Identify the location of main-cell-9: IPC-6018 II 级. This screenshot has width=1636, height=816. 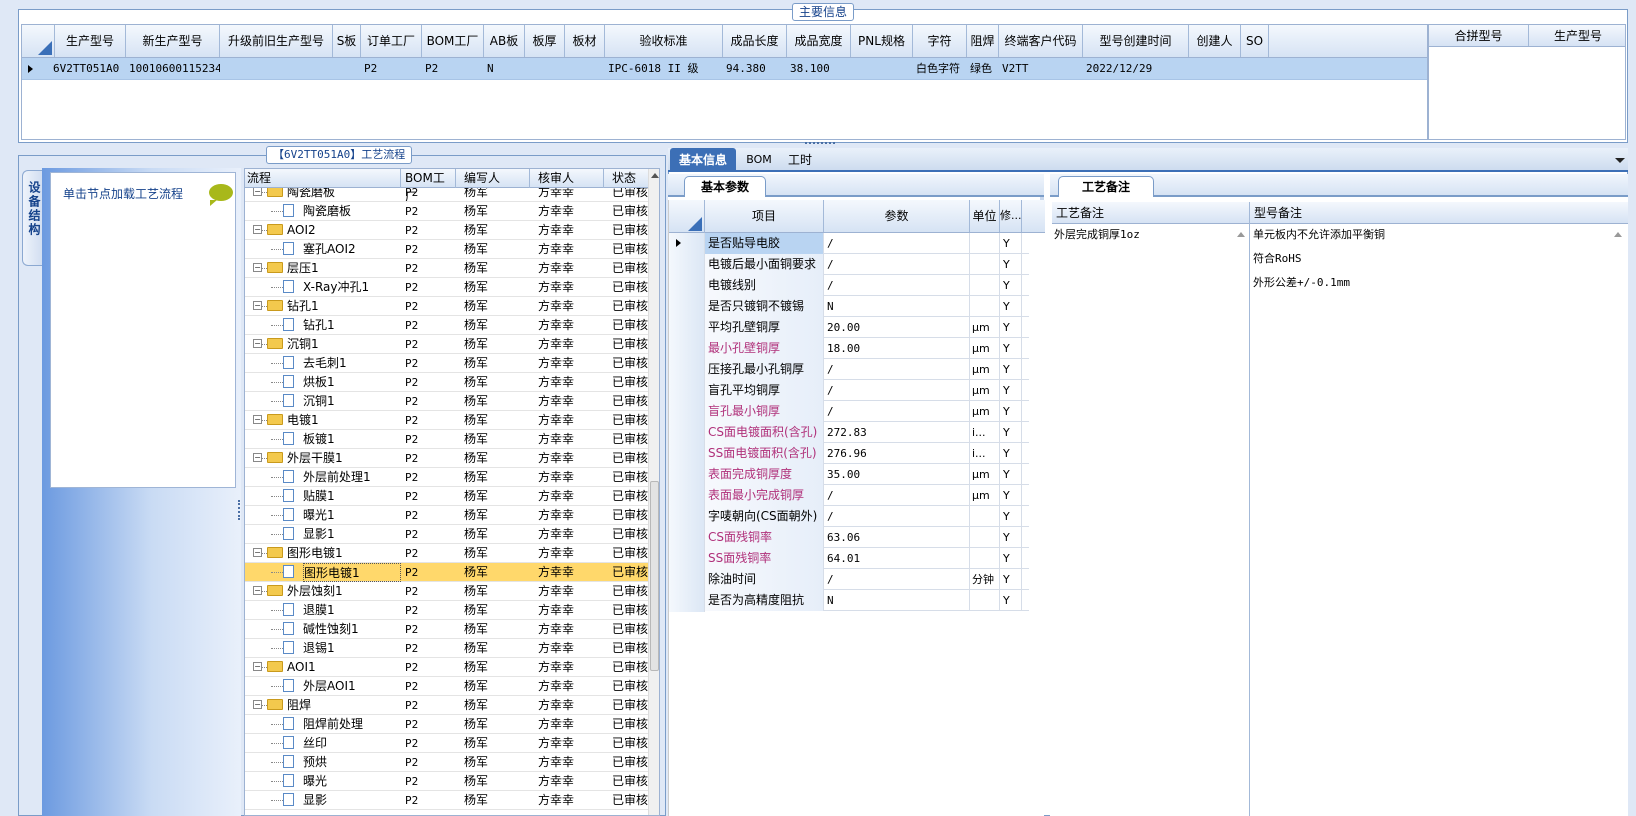
(664, 68).